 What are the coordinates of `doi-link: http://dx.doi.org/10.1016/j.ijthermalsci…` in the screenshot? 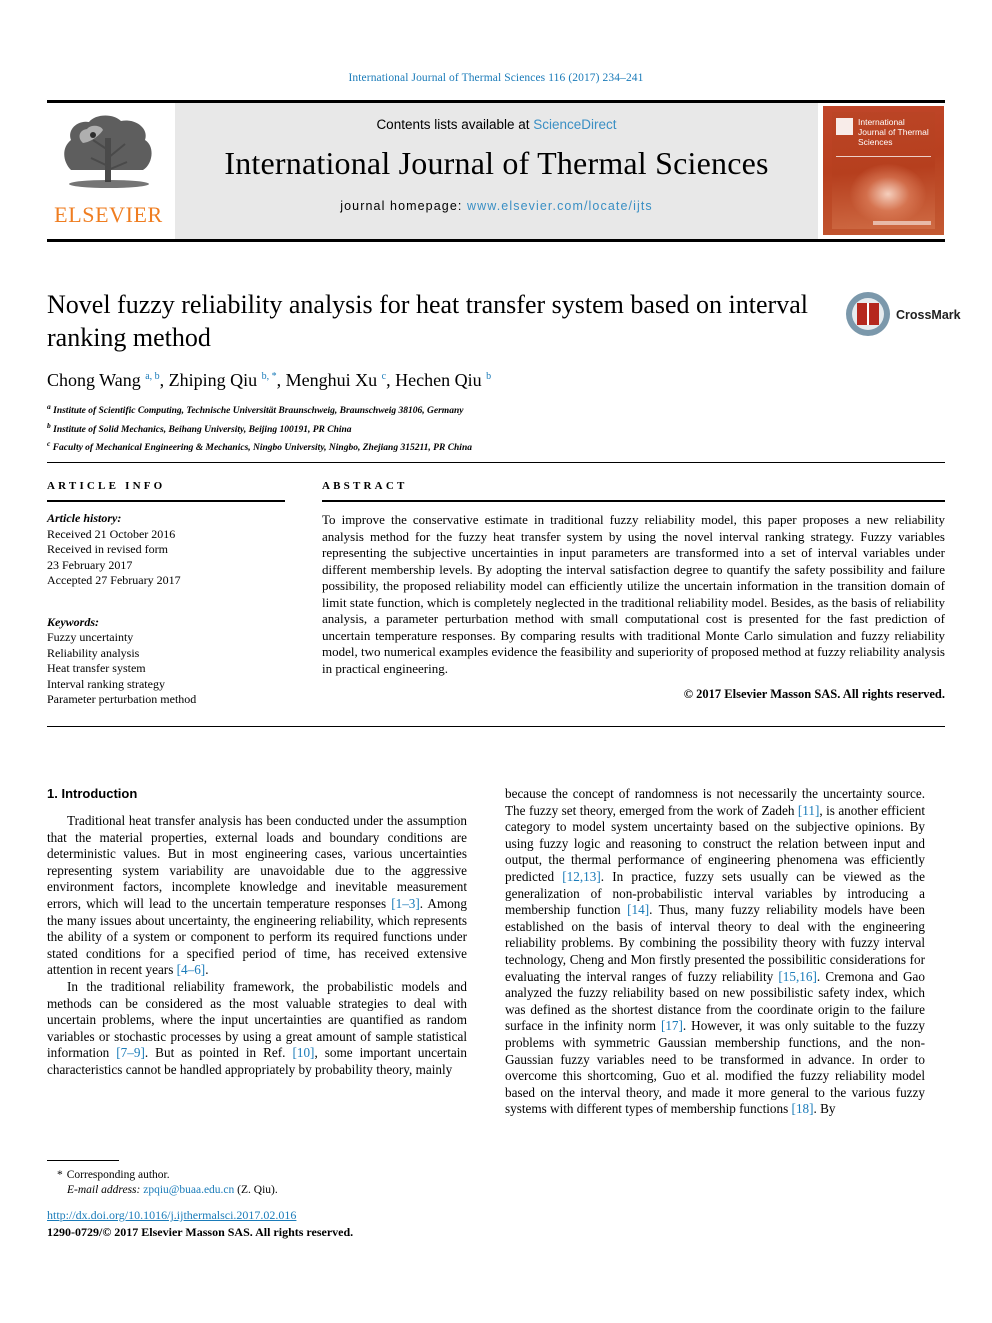 It's located at (347, 1215).